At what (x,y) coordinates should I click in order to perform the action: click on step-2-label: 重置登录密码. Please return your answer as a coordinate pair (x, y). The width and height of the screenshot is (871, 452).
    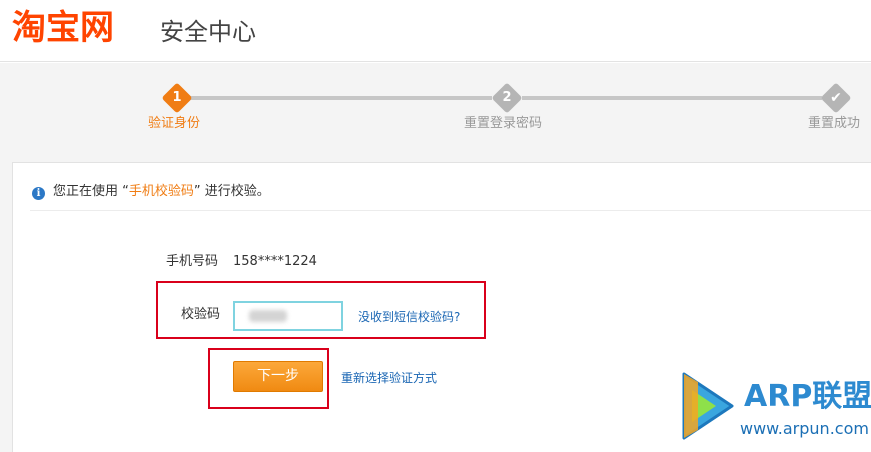
    Looking at the image, I should click on (503, 123).